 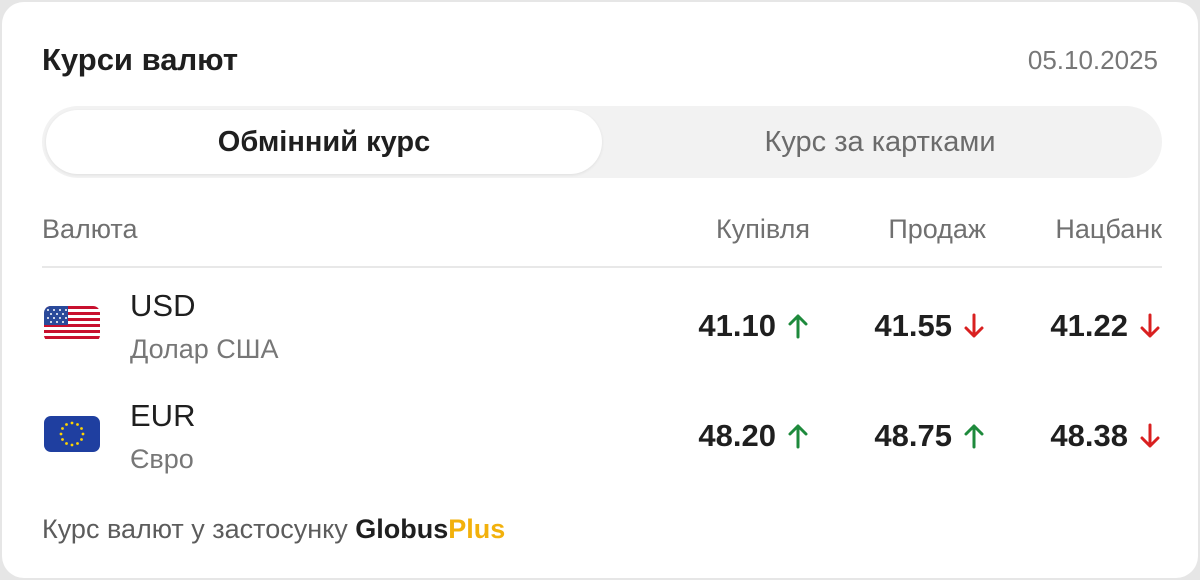 I want to click on rates-date: 05.10.2025, so click(x=1092, y=59).